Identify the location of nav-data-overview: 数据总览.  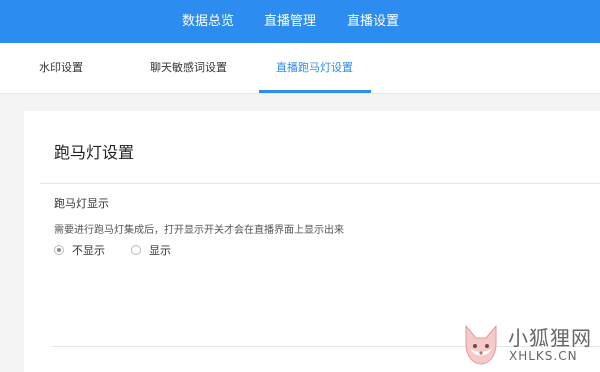
(208, 21).